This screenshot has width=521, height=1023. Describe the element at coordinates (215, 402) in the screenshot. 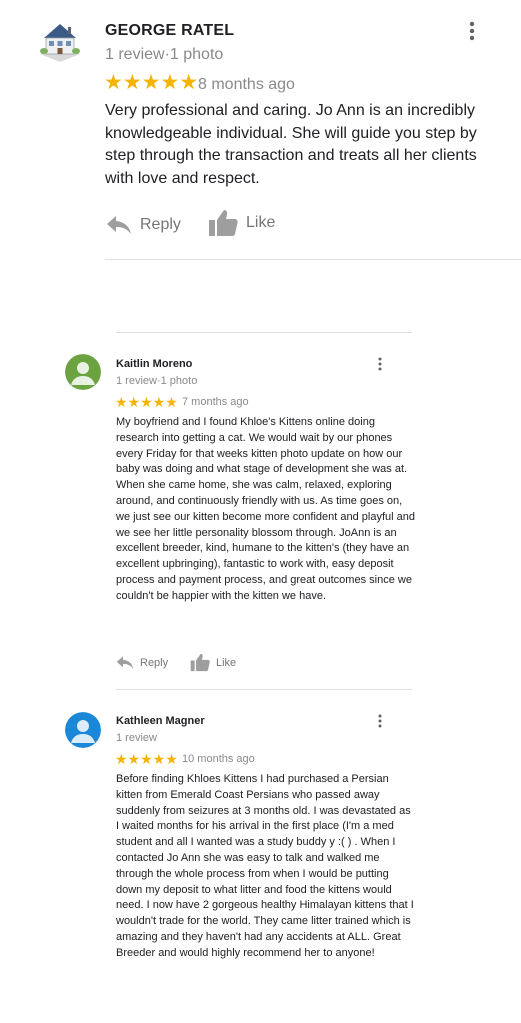

I see `review-time: 7 months ago` at that location.